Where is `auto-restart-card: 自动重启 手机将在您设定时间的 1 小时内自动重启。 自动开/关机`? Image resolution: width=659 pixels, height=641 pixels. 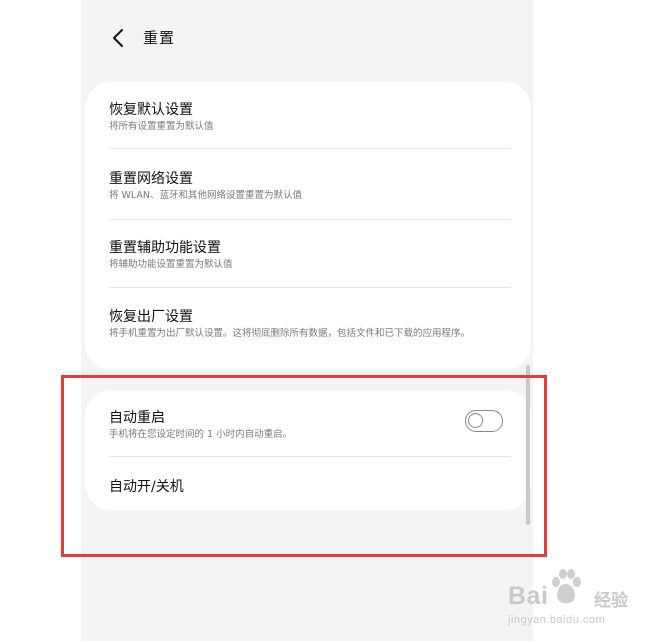 auto-restart-card: 自动重启 手机将在您设定时间的 1 小时内自动重启。 自动开/关机 is located at coordinates (308, 450).